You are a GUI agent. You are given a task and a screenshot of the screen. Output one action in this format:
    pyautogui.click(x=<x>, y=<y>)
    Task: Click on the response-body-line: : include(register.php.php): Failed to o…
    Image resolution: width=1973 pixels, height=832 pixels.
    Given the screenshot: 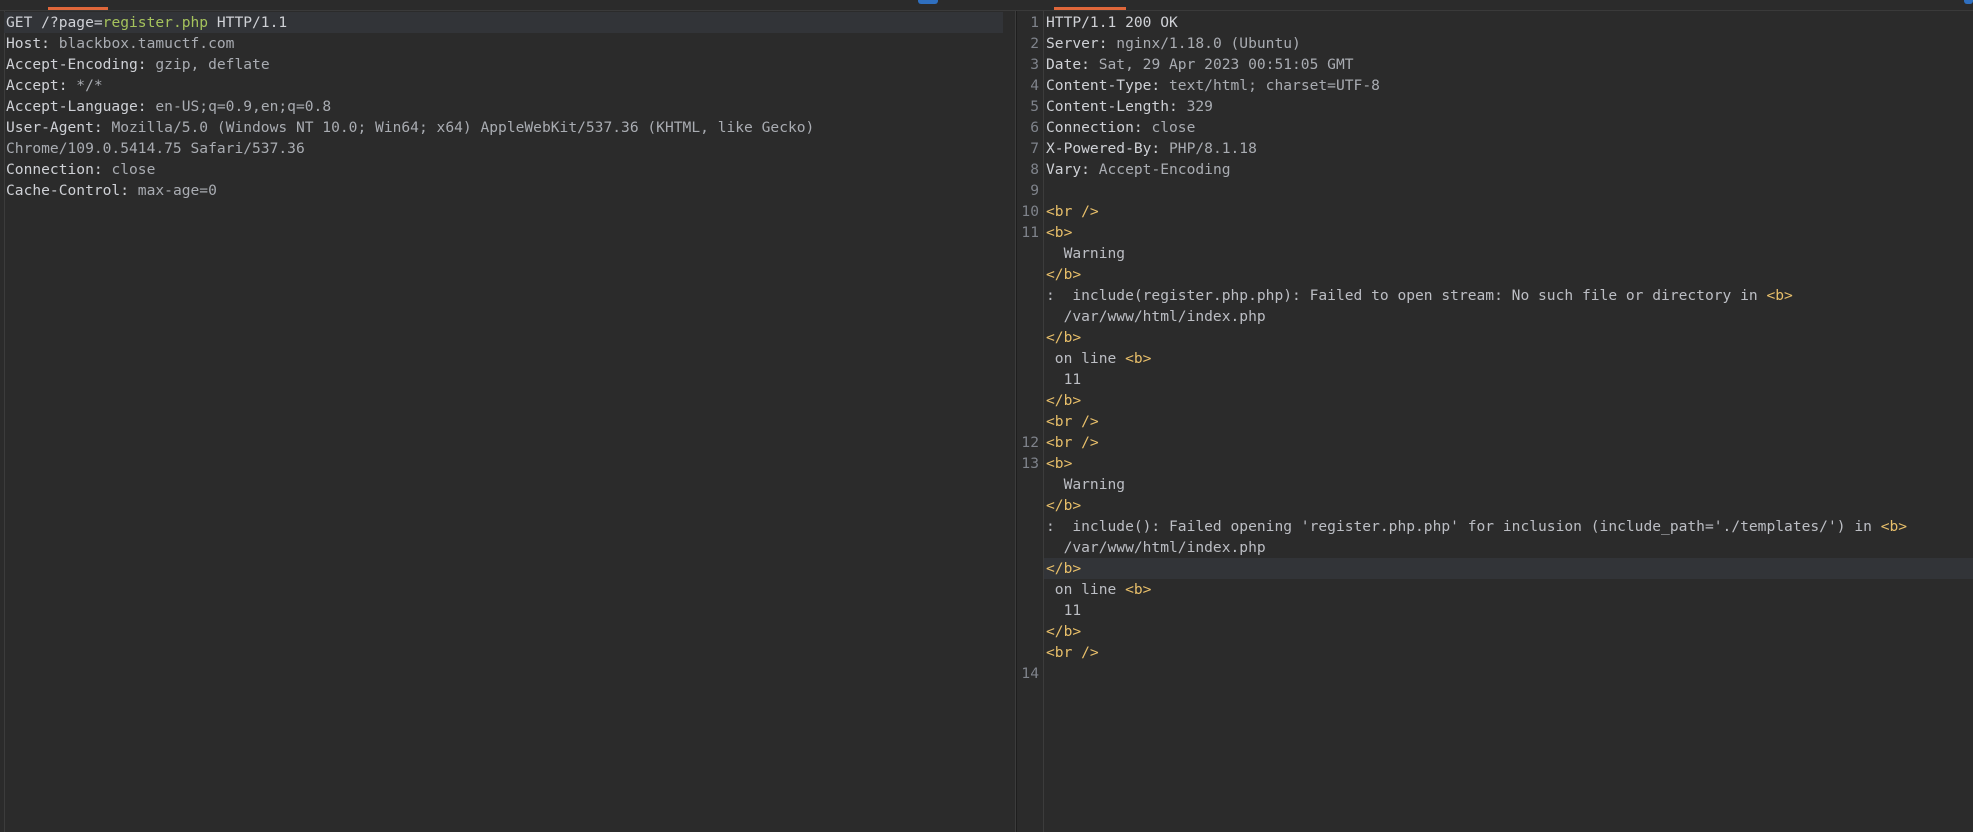 What is the action you would take?
    pyautogui.click(x=1419, y=295)
    